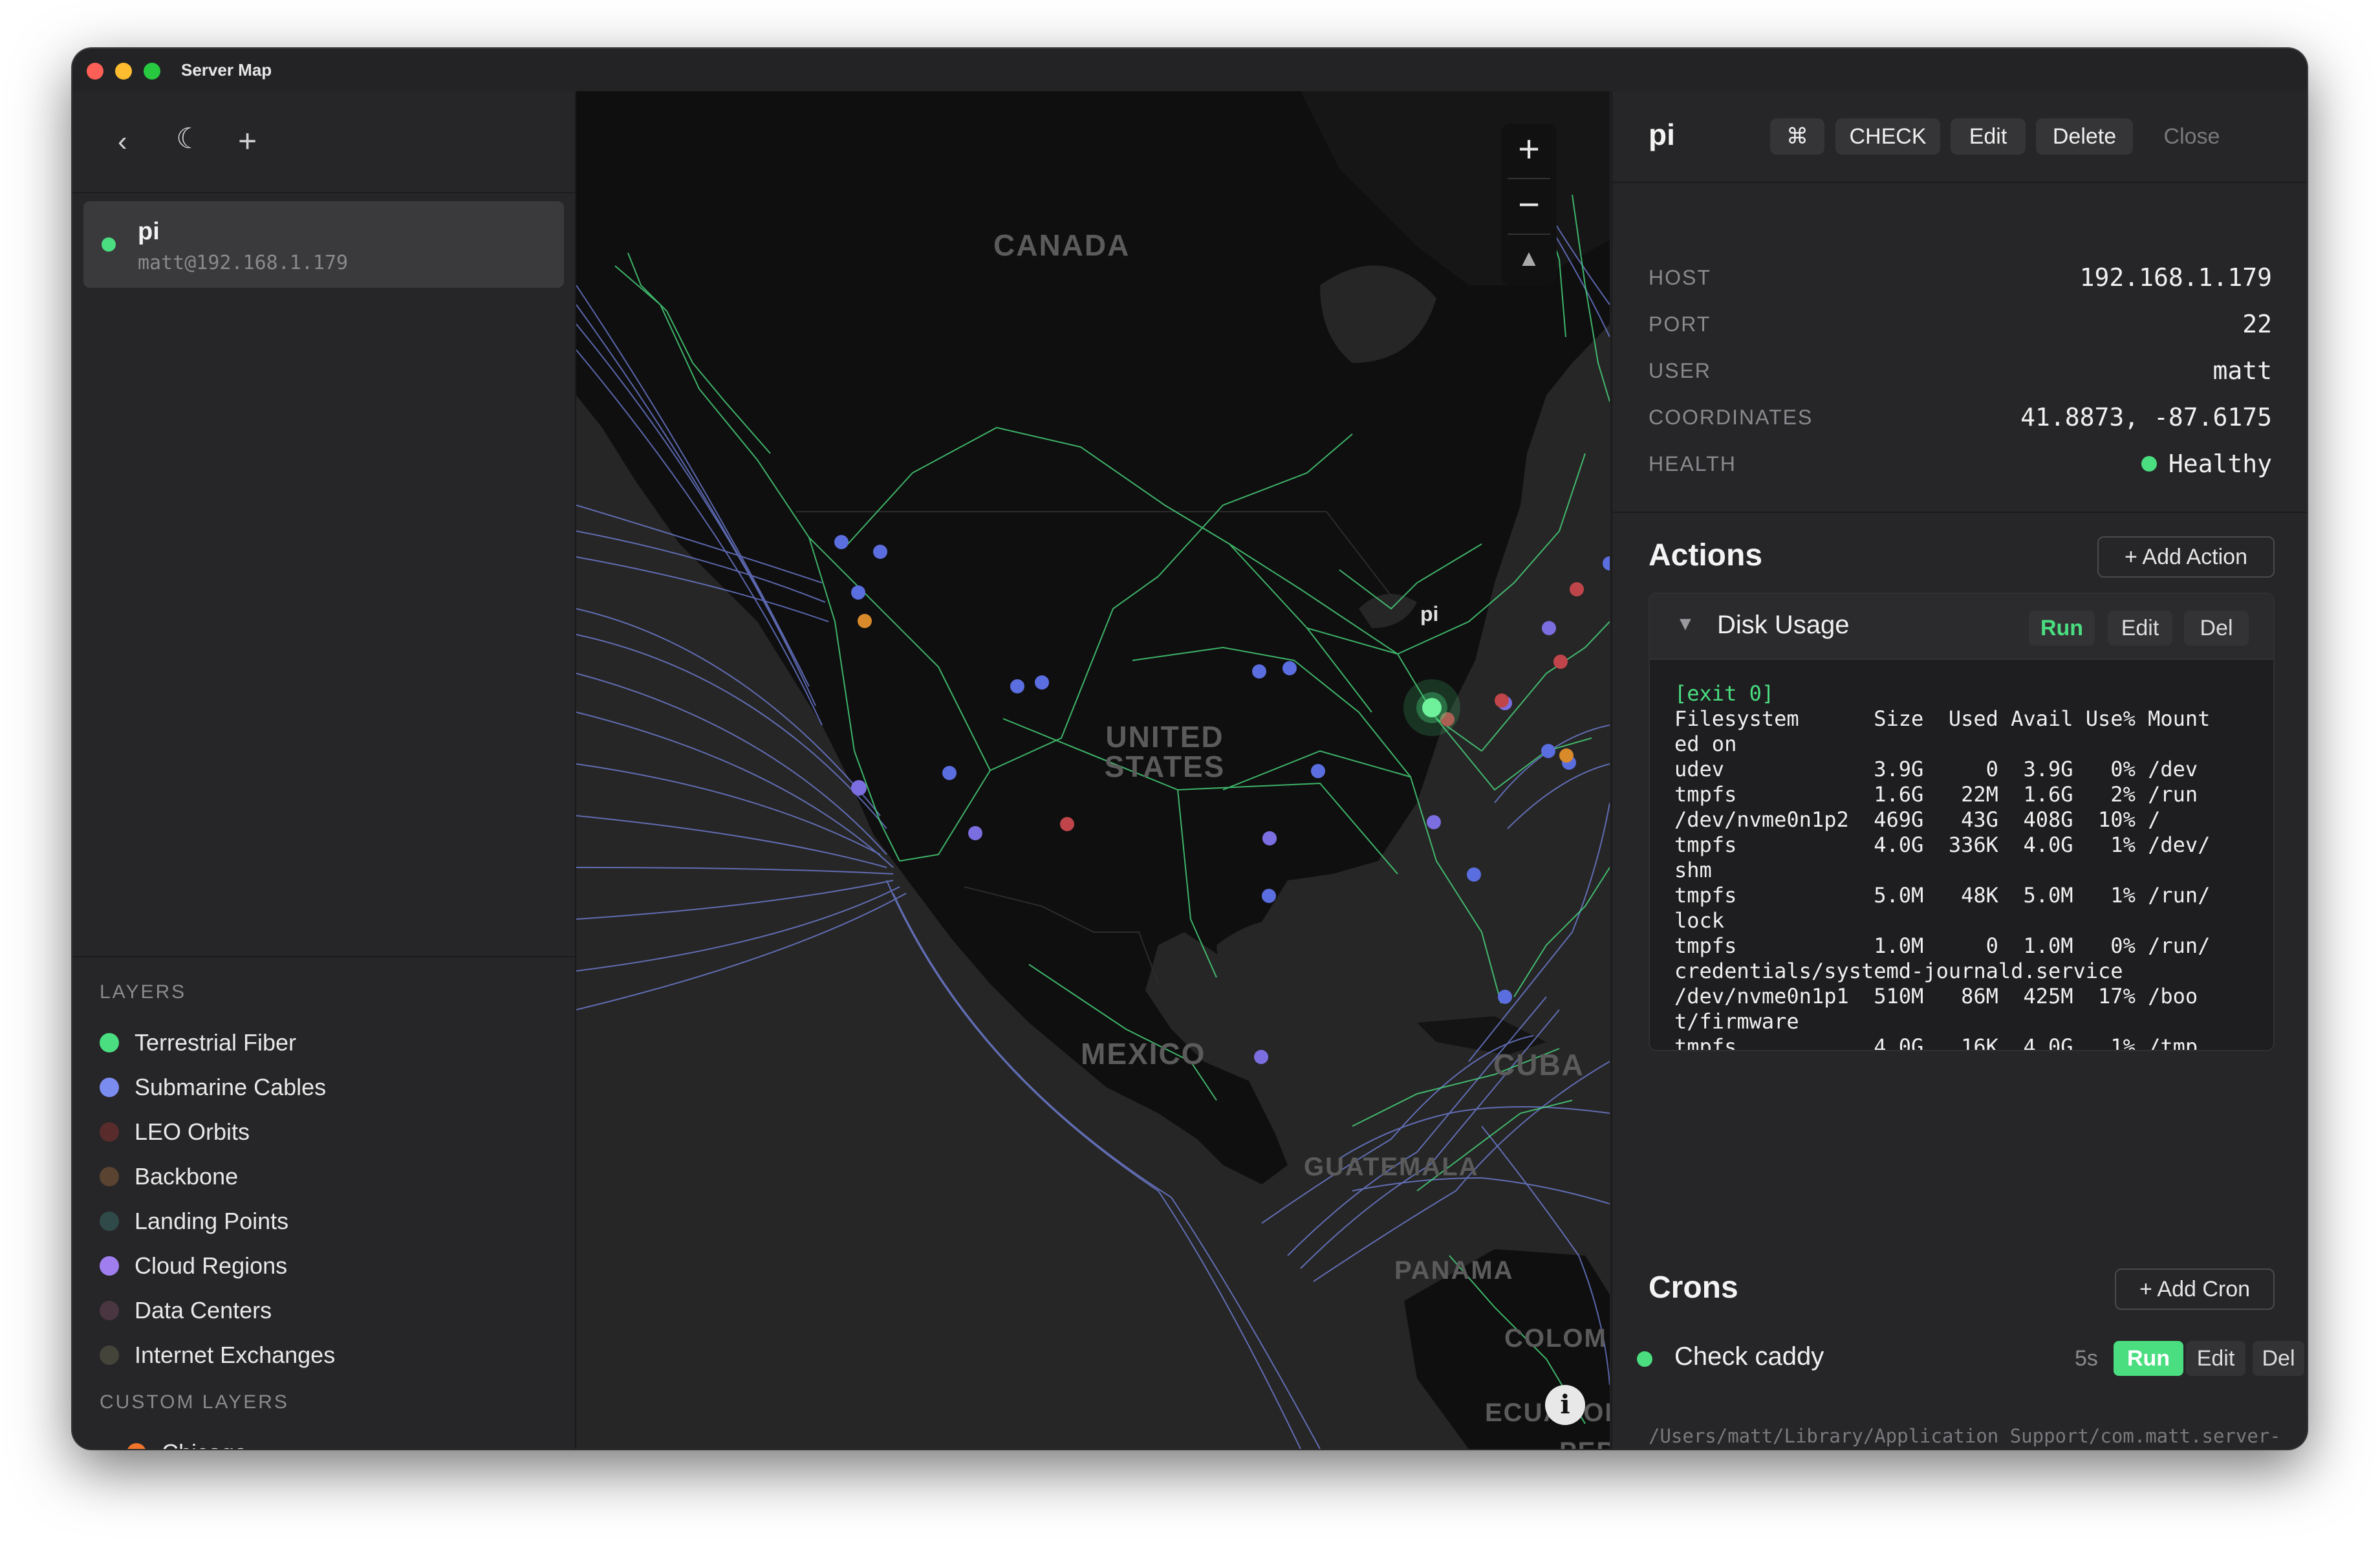  Describe the element at coordinates (1529, 258) in the screenshot. I see `compass-icon: ▲` at that location.